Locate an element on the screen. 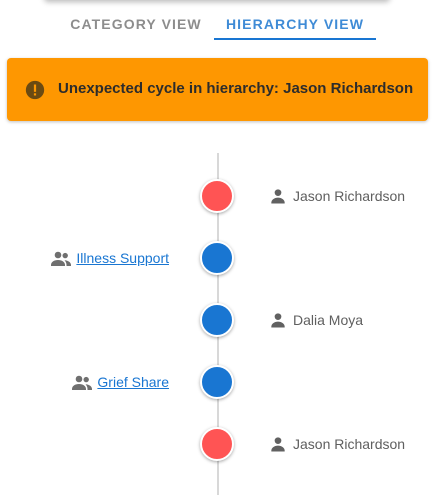 Image resolution: width=437 pixels, height=495 pixels. group-entry: Grief Share is located at coordinates (119, 382).